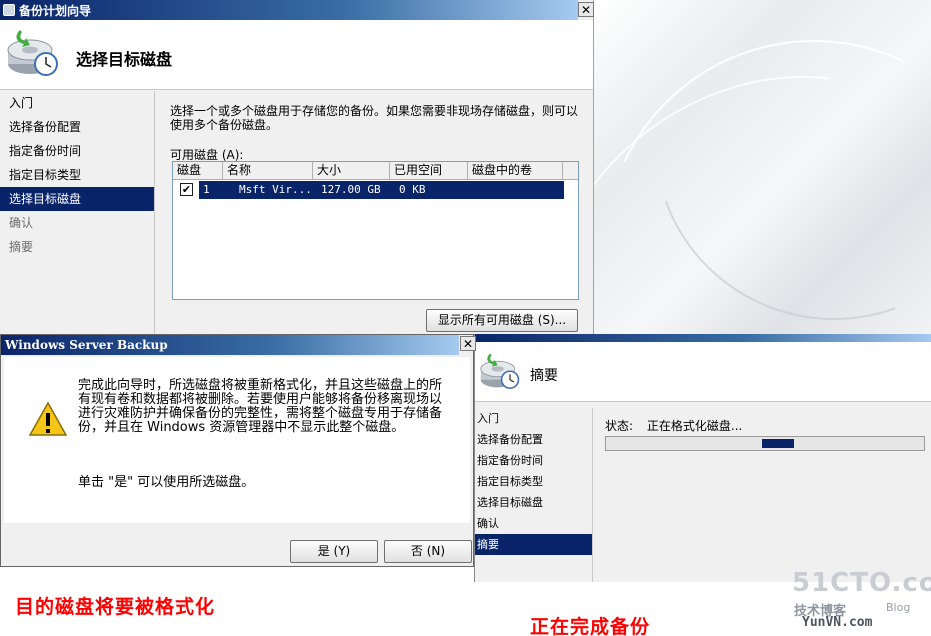 This screenshot has width=931, height=636. I want to click on column-header: 磁盘中的卷, so click(515, 170).